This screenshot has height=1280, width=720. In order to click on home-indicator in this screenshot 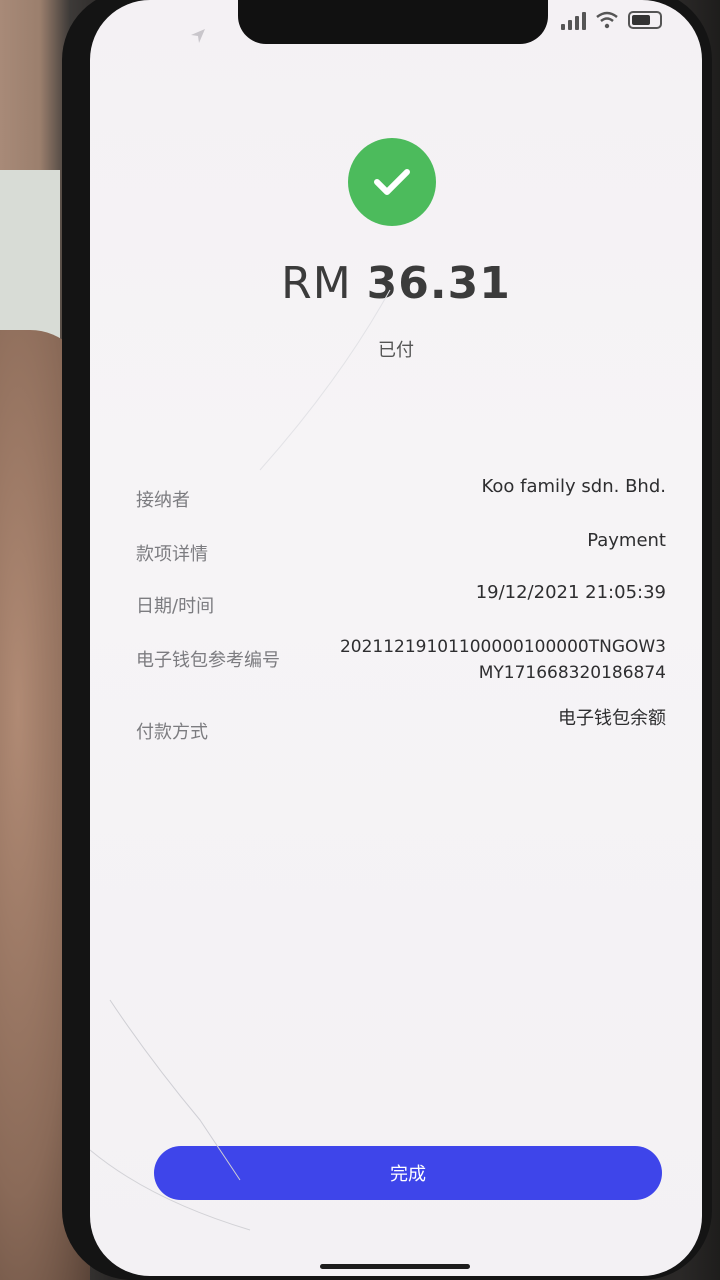, I will do `click(395, 1266)`.